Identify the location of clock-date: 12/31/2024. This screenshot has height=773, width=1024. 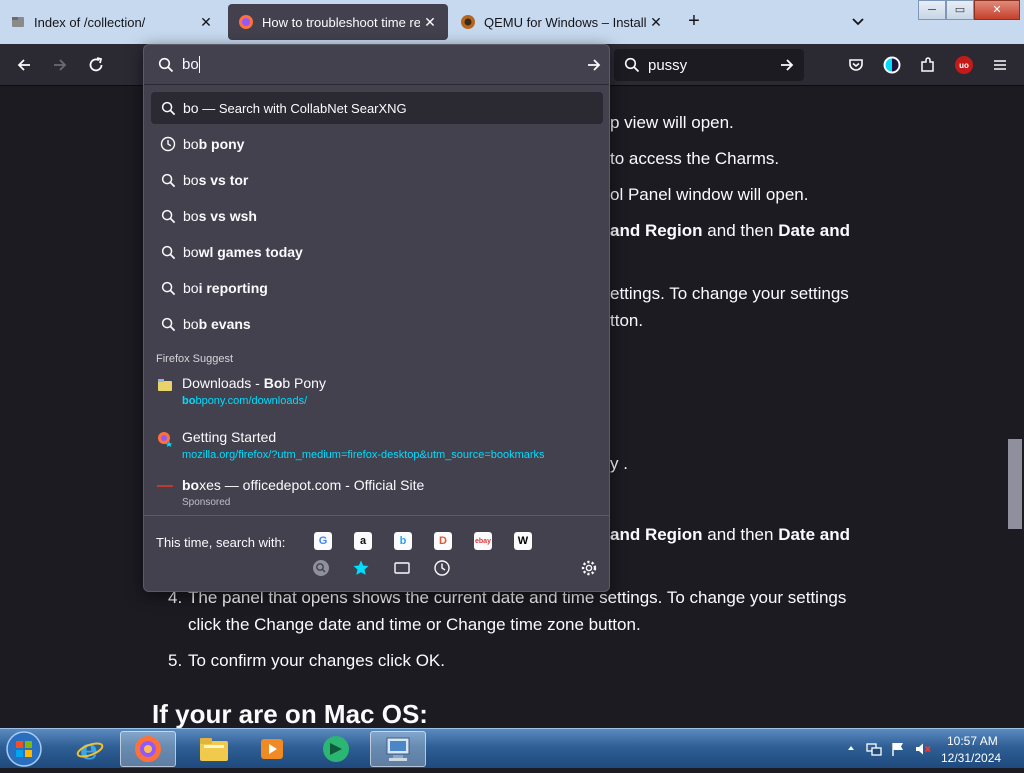
(971, 758).